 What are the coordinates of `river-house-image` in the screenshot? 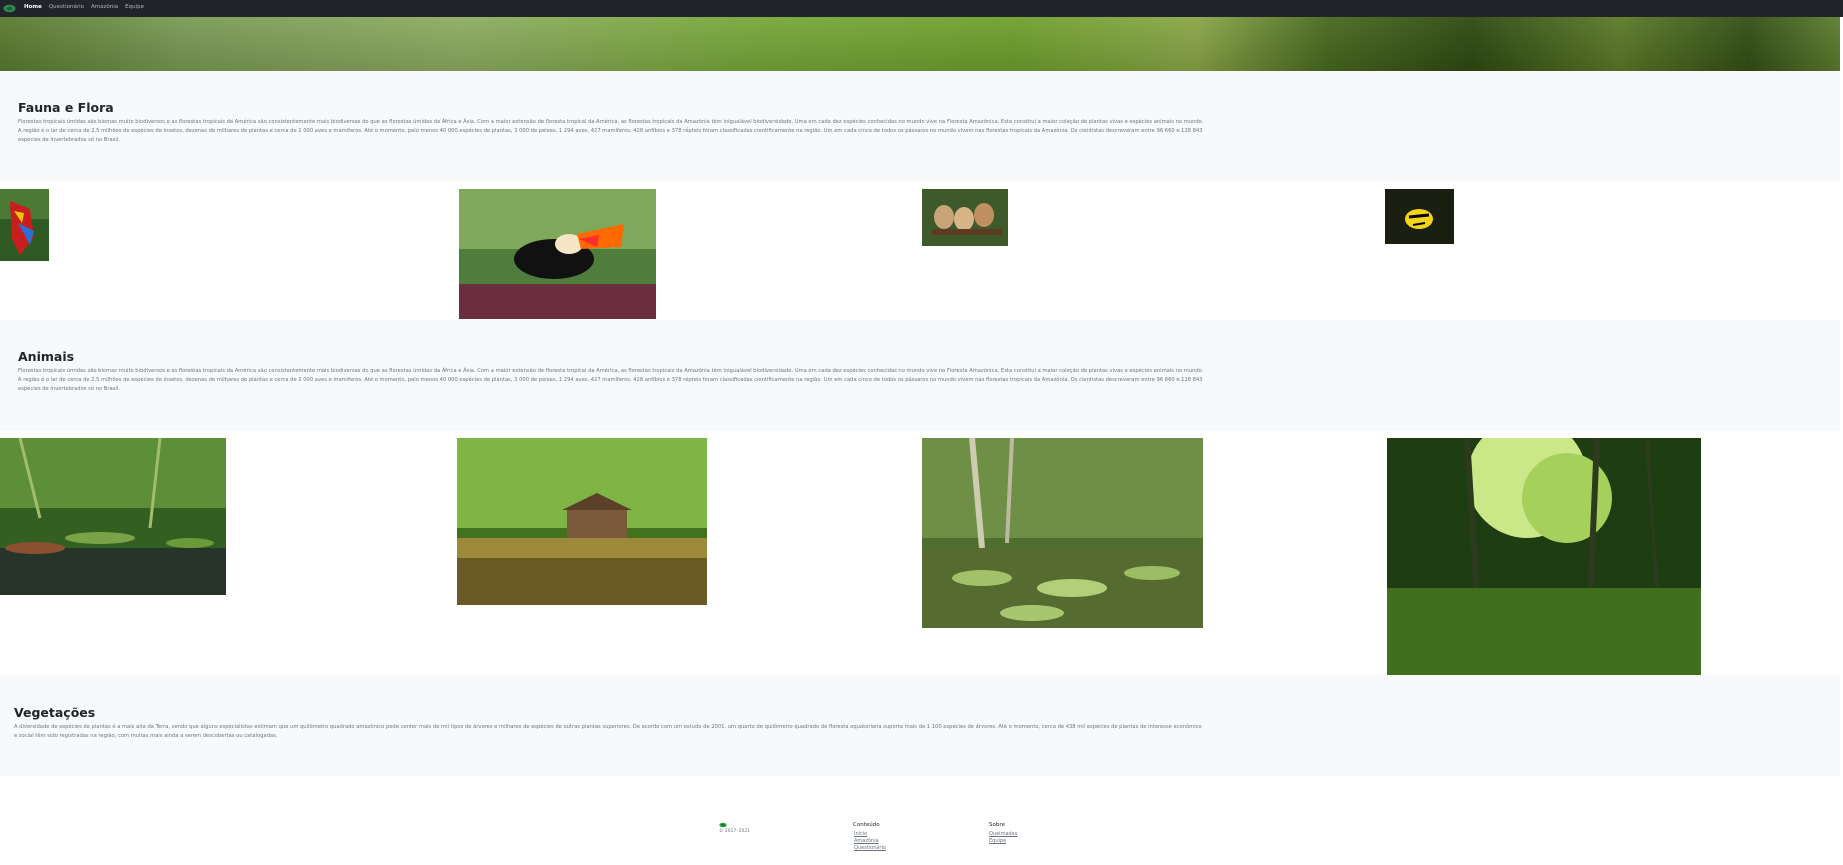 It's located at (582, 521).